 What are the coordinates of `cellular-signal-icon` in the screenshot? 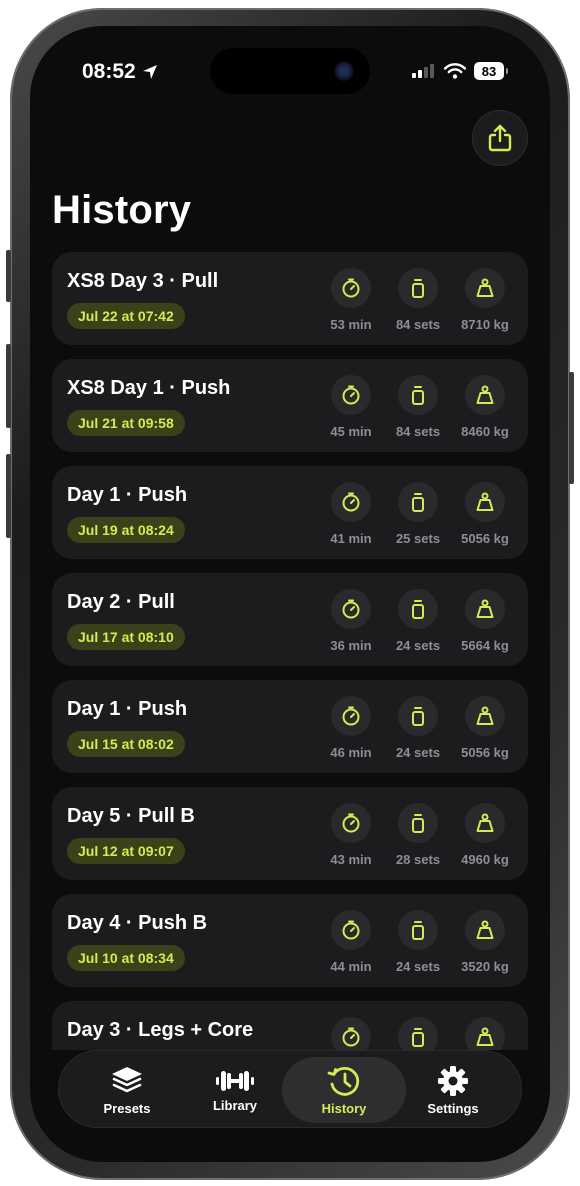 It's located at (423, 71).